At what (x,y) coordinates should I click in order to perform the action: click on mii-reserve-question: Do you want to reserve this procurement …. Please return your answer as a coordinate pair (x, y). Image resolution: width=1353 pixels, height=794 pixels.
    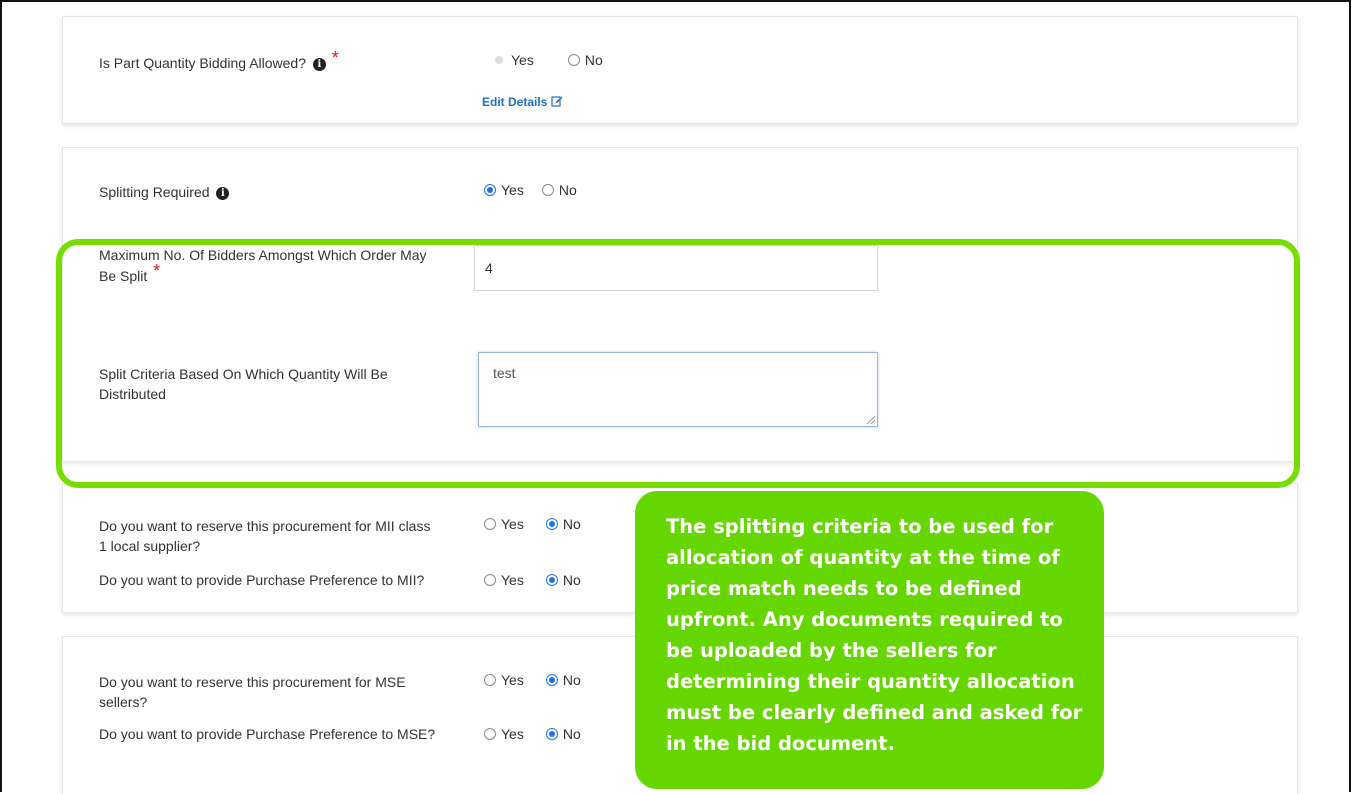
    Looking at the image, I should click on (289, 536).